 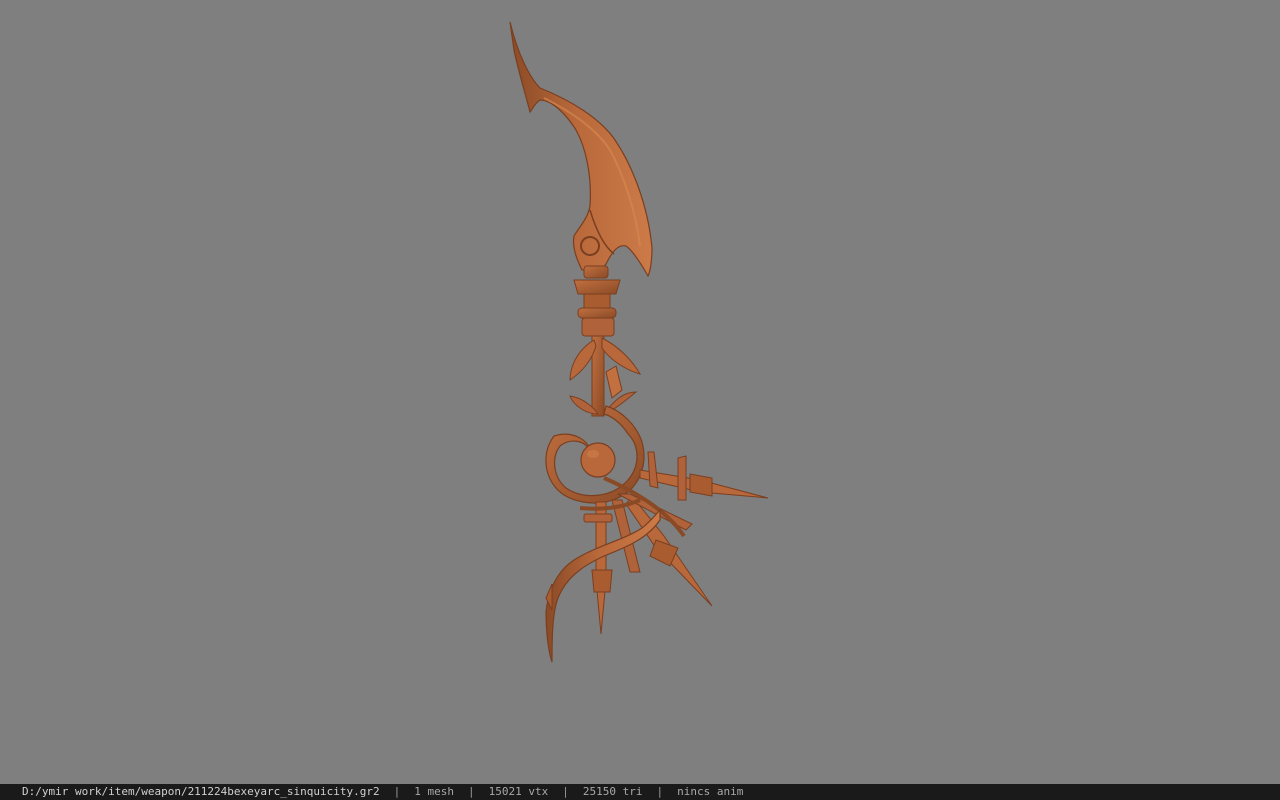 What do you see at coordinates (598, 460) in the screenshot?
I see `orb` at bounding box center [598, 460].